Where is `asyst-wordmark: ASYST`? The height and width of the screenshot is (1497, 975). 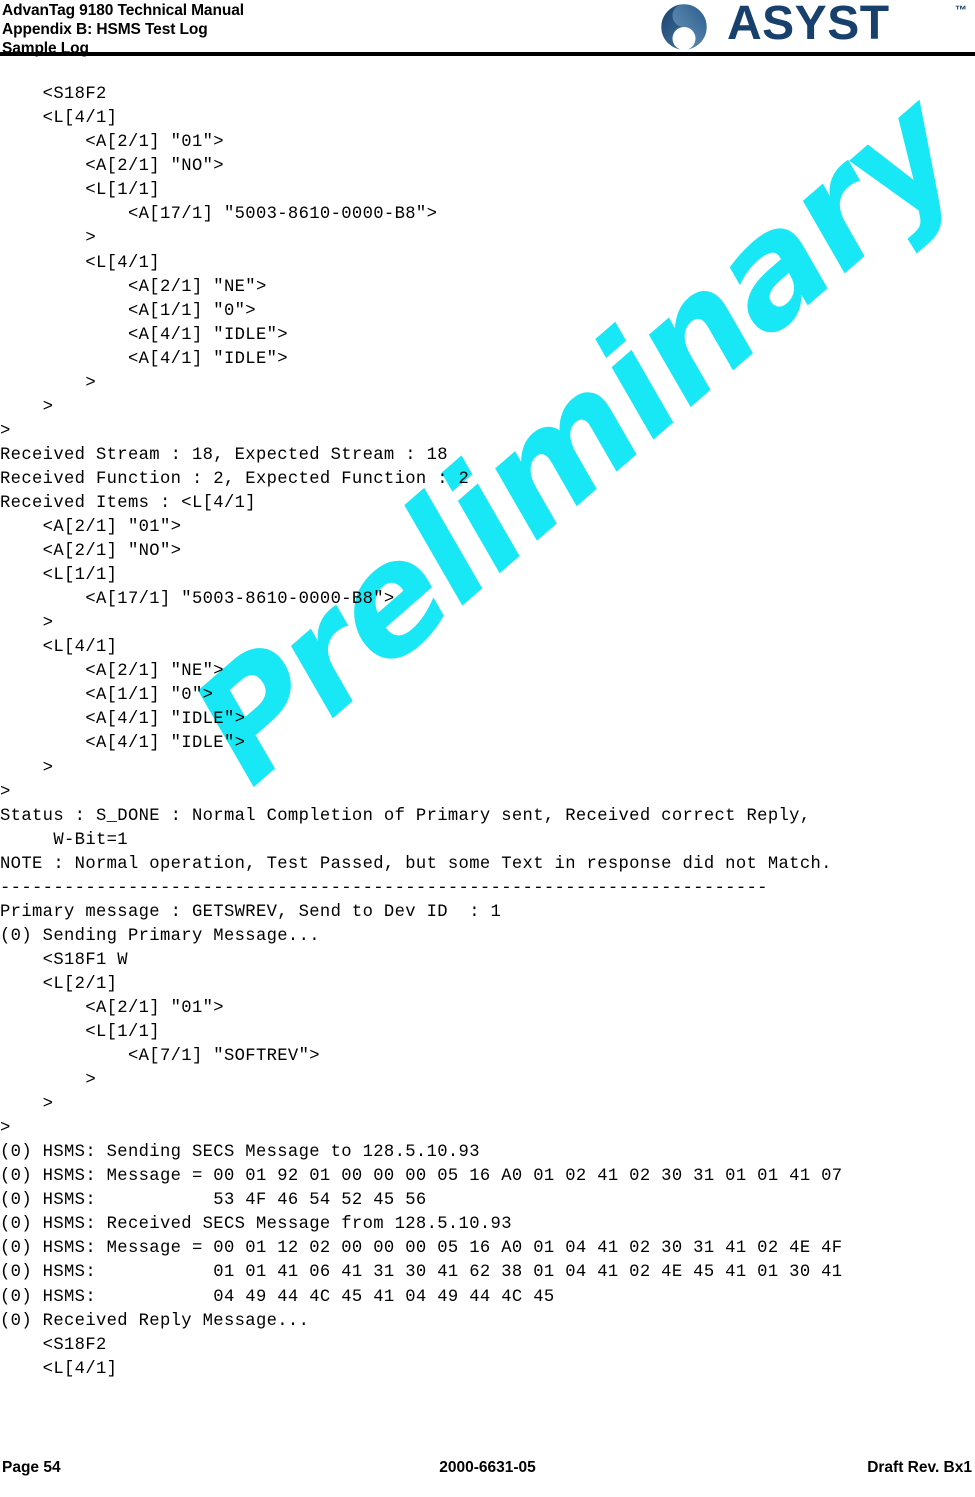
asyst-wordmark: ASYST is located at coordinates (808, 25).